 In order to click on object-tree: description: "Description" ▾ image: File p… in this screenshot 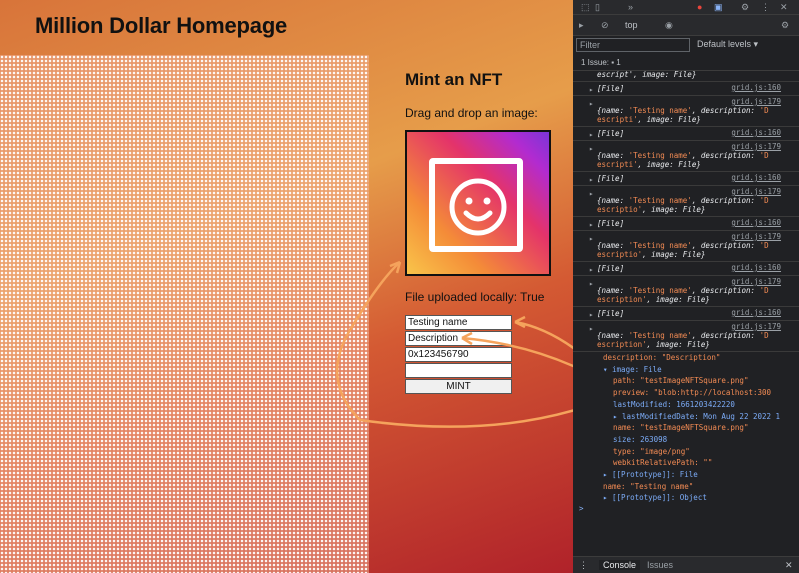, I will do `click(686, 428)`.